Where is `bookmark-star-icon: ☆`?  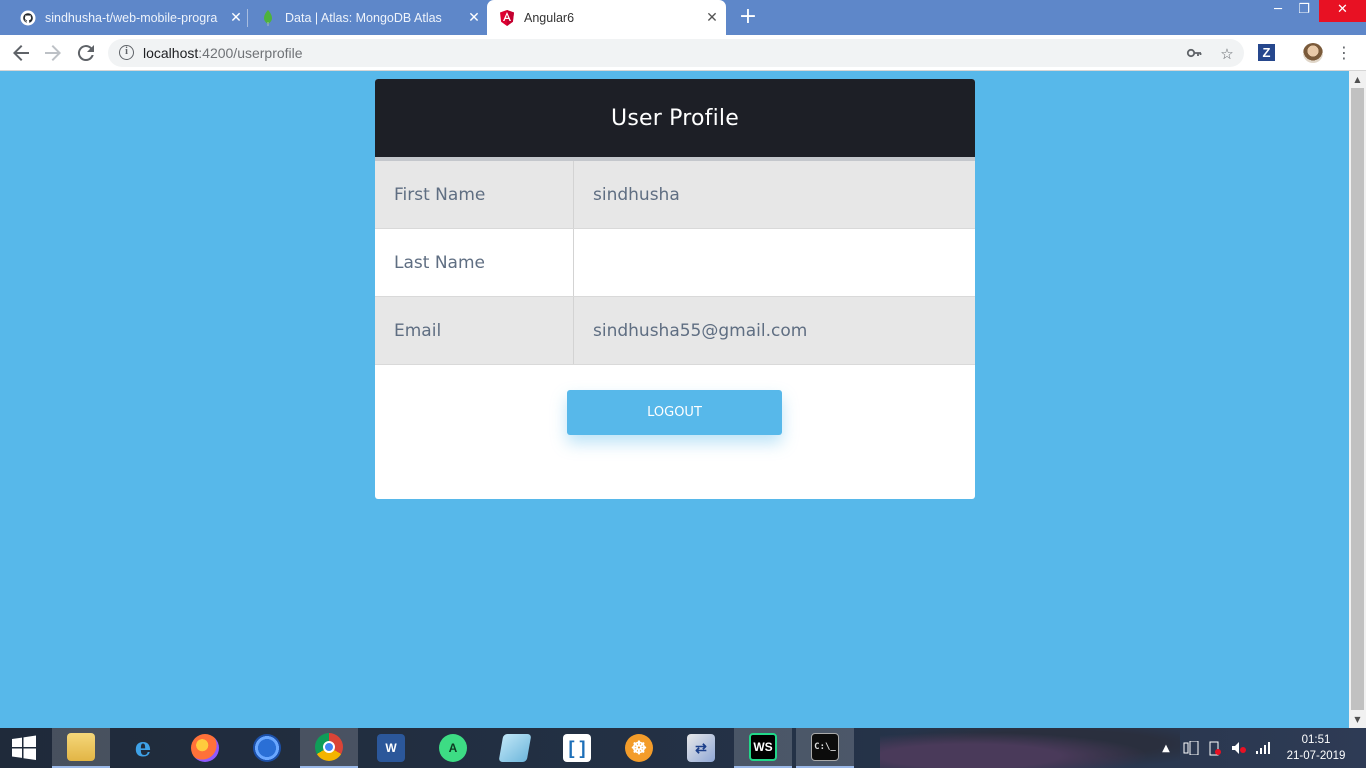 bookmark-star-icon: ☆ is located at coordinates (1227, 54).